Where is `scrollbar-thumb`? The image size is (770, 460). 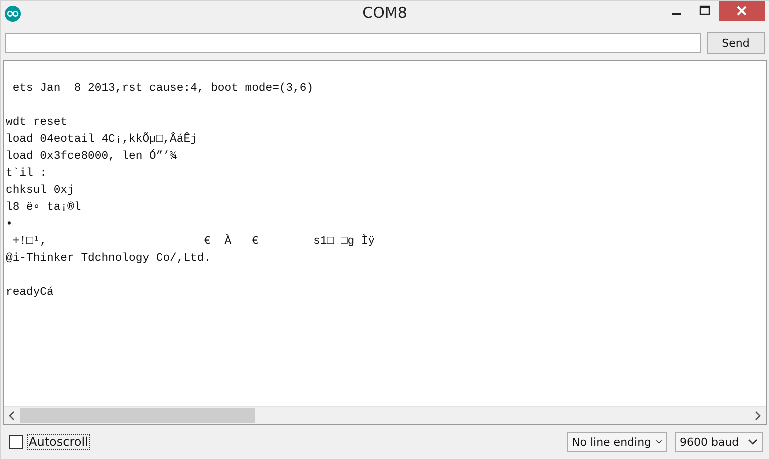
scrollbar-thumb is located at coordinates (137, 415).